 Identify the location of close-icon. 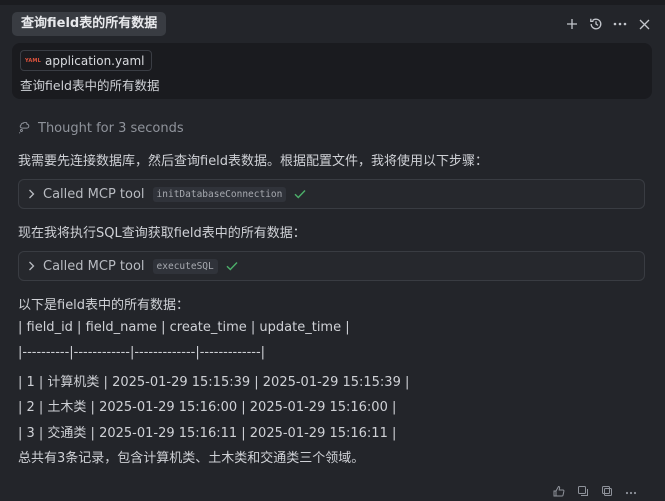
(644, 24).